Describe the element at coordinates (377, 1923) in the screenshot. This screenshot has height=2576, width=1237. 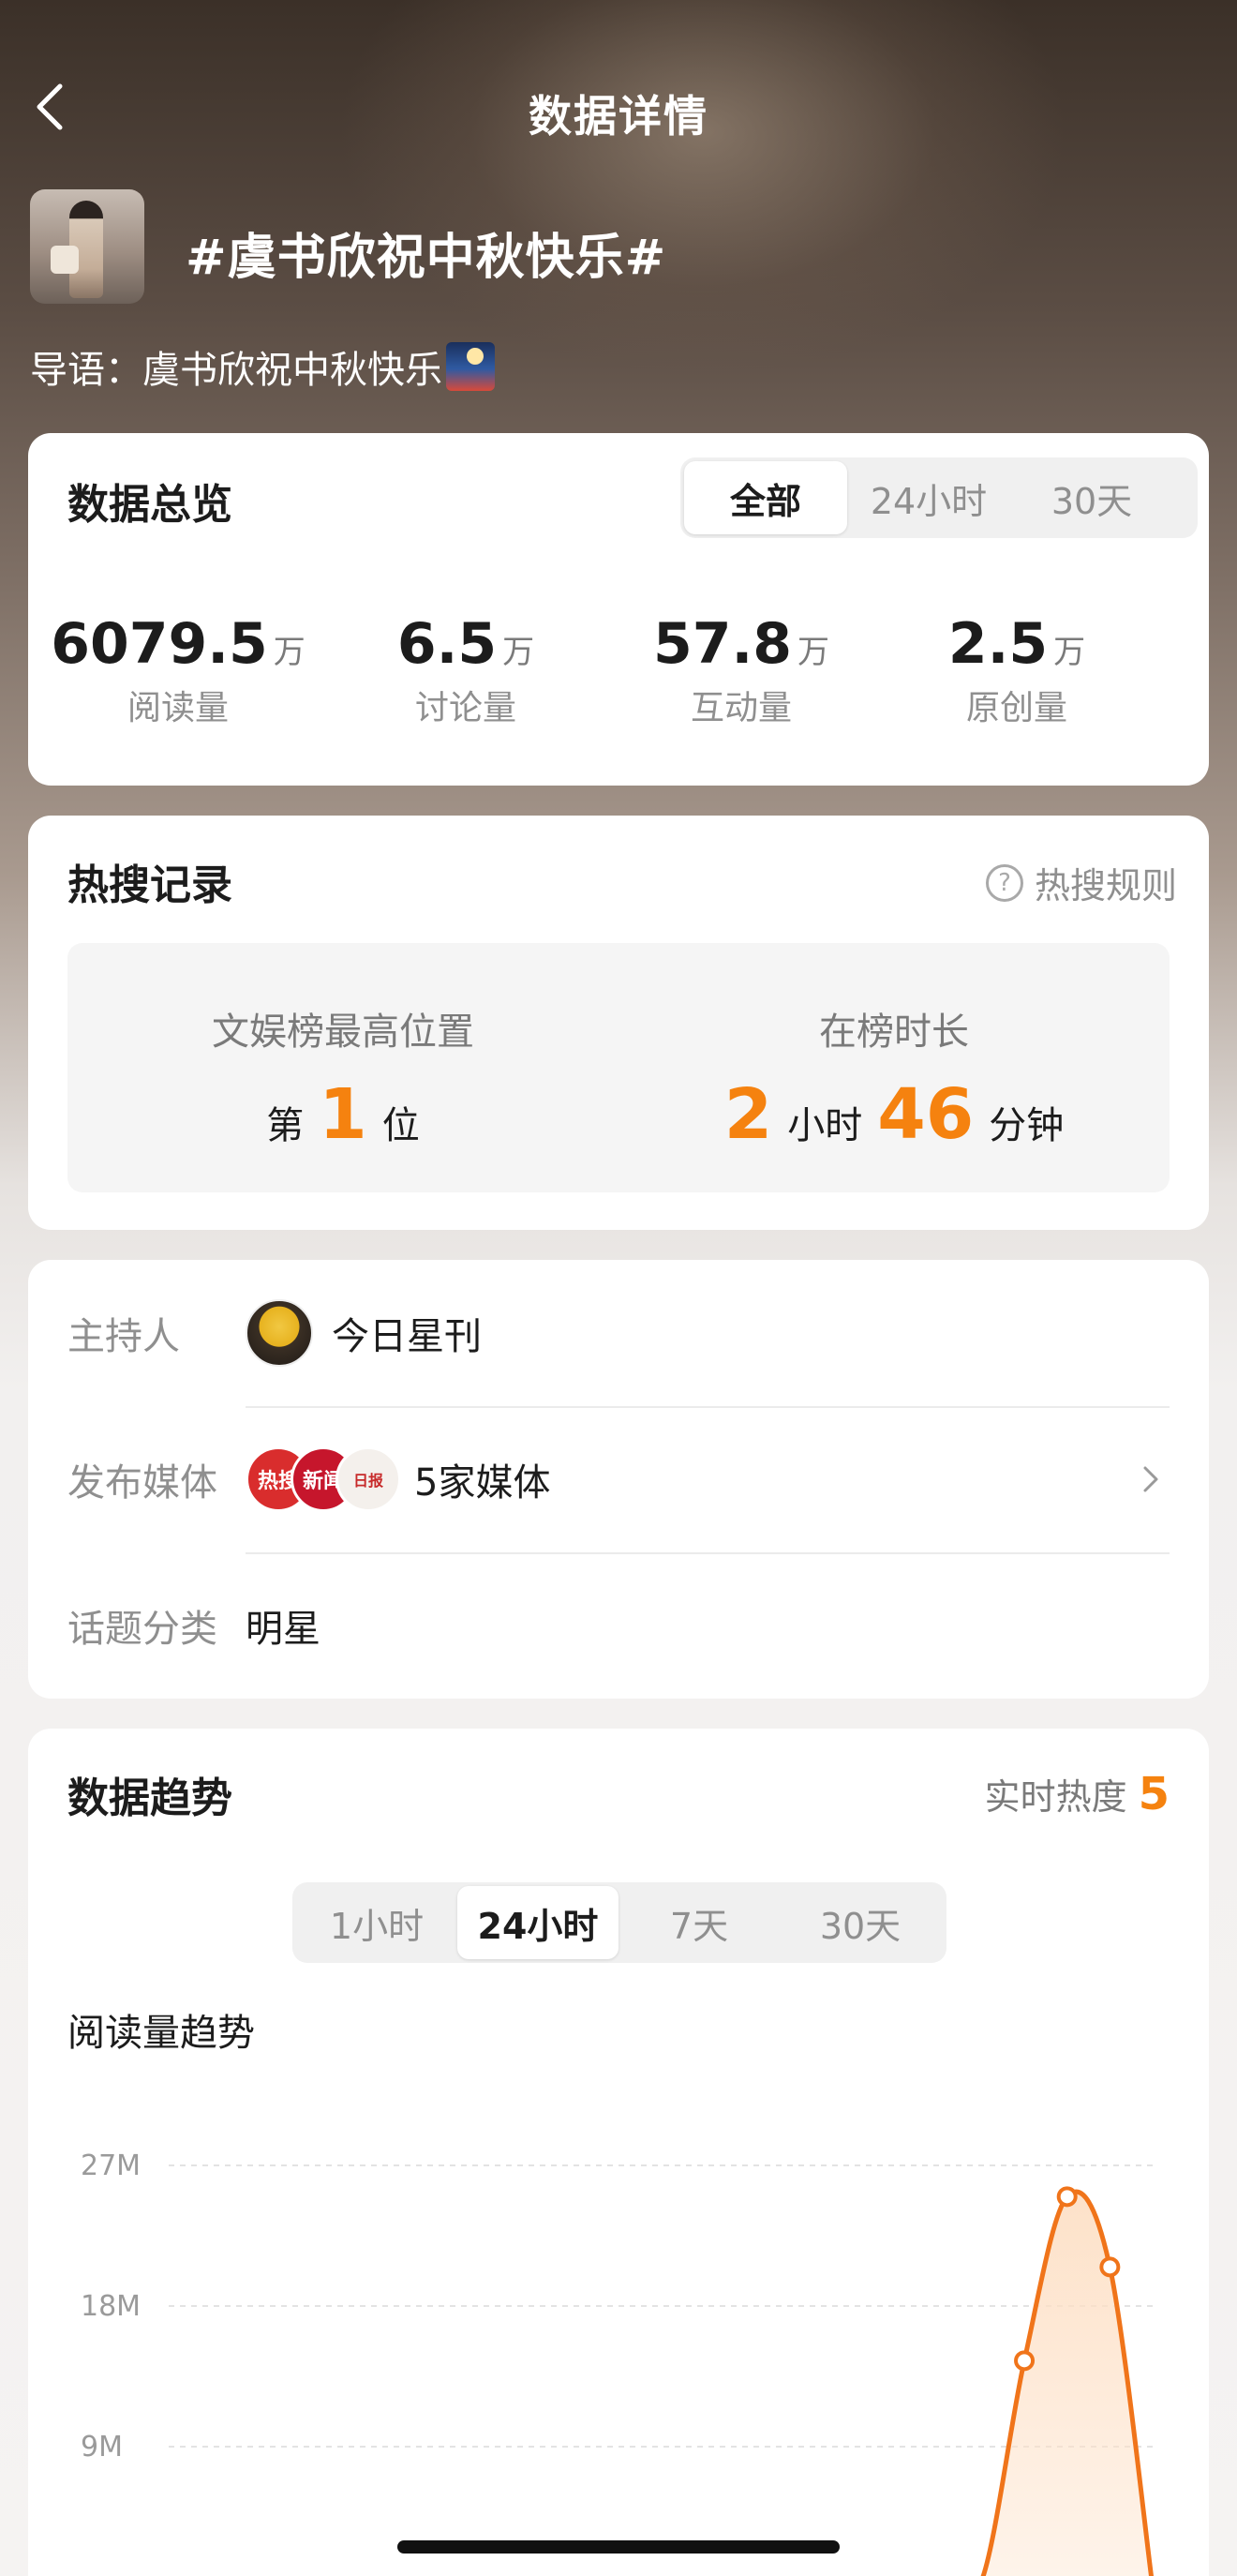
I see `tab-trend-1h: 1小时` at that location.